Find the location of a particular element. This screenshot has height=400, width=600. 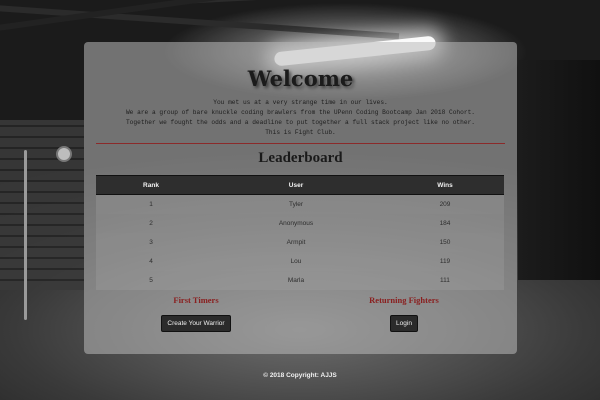

wins-cell: 209 is located at coordinates (445, 204).